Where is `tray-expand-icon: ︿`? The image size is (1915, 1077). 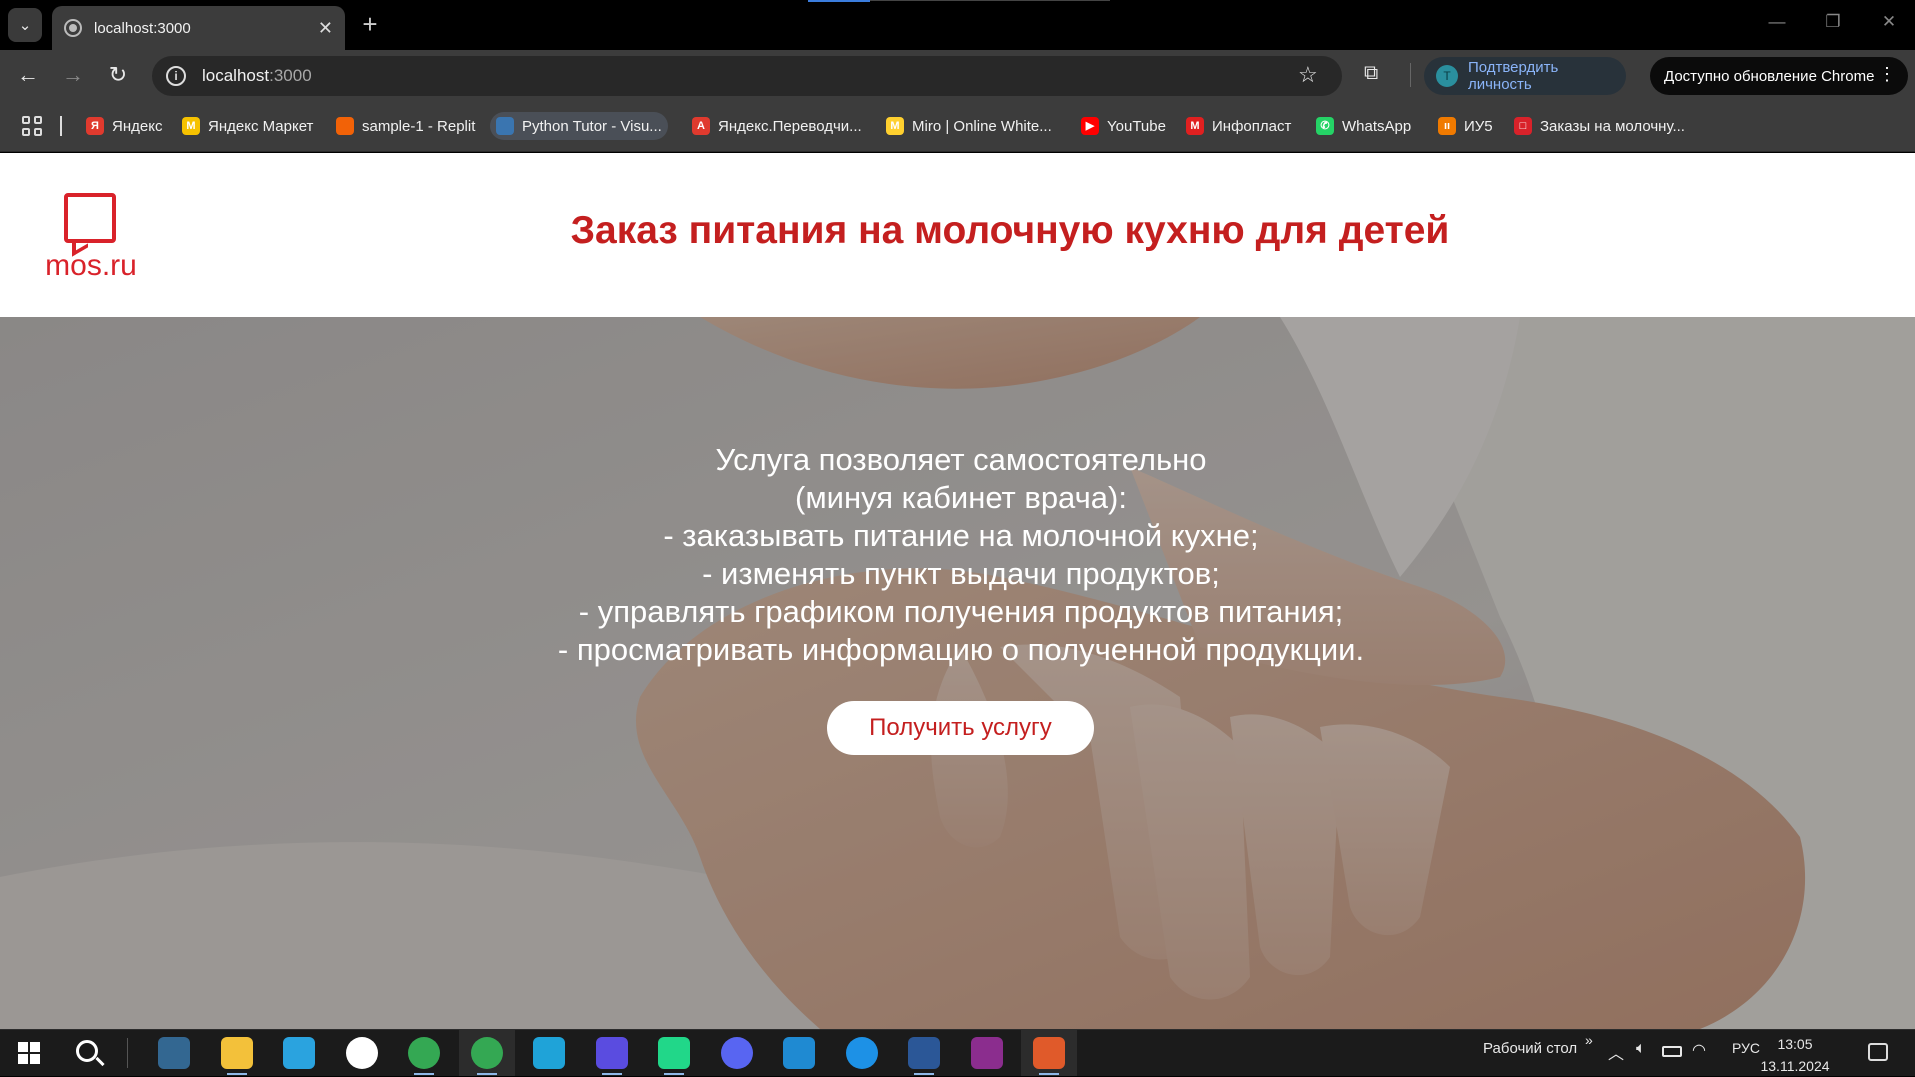
tray-expand-icon: ︿ is located at coordinates (1616, 1052).